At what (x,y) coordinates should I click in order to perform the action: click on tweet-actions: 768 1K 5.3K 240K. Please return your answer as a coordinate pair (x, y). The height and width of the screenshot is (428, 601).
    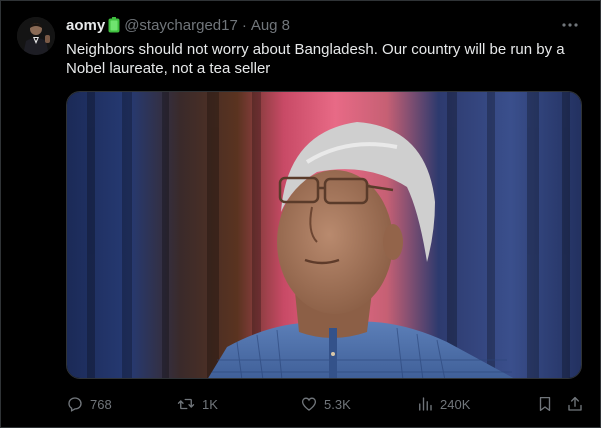
    Looking at the image, I should click on (326, 404).